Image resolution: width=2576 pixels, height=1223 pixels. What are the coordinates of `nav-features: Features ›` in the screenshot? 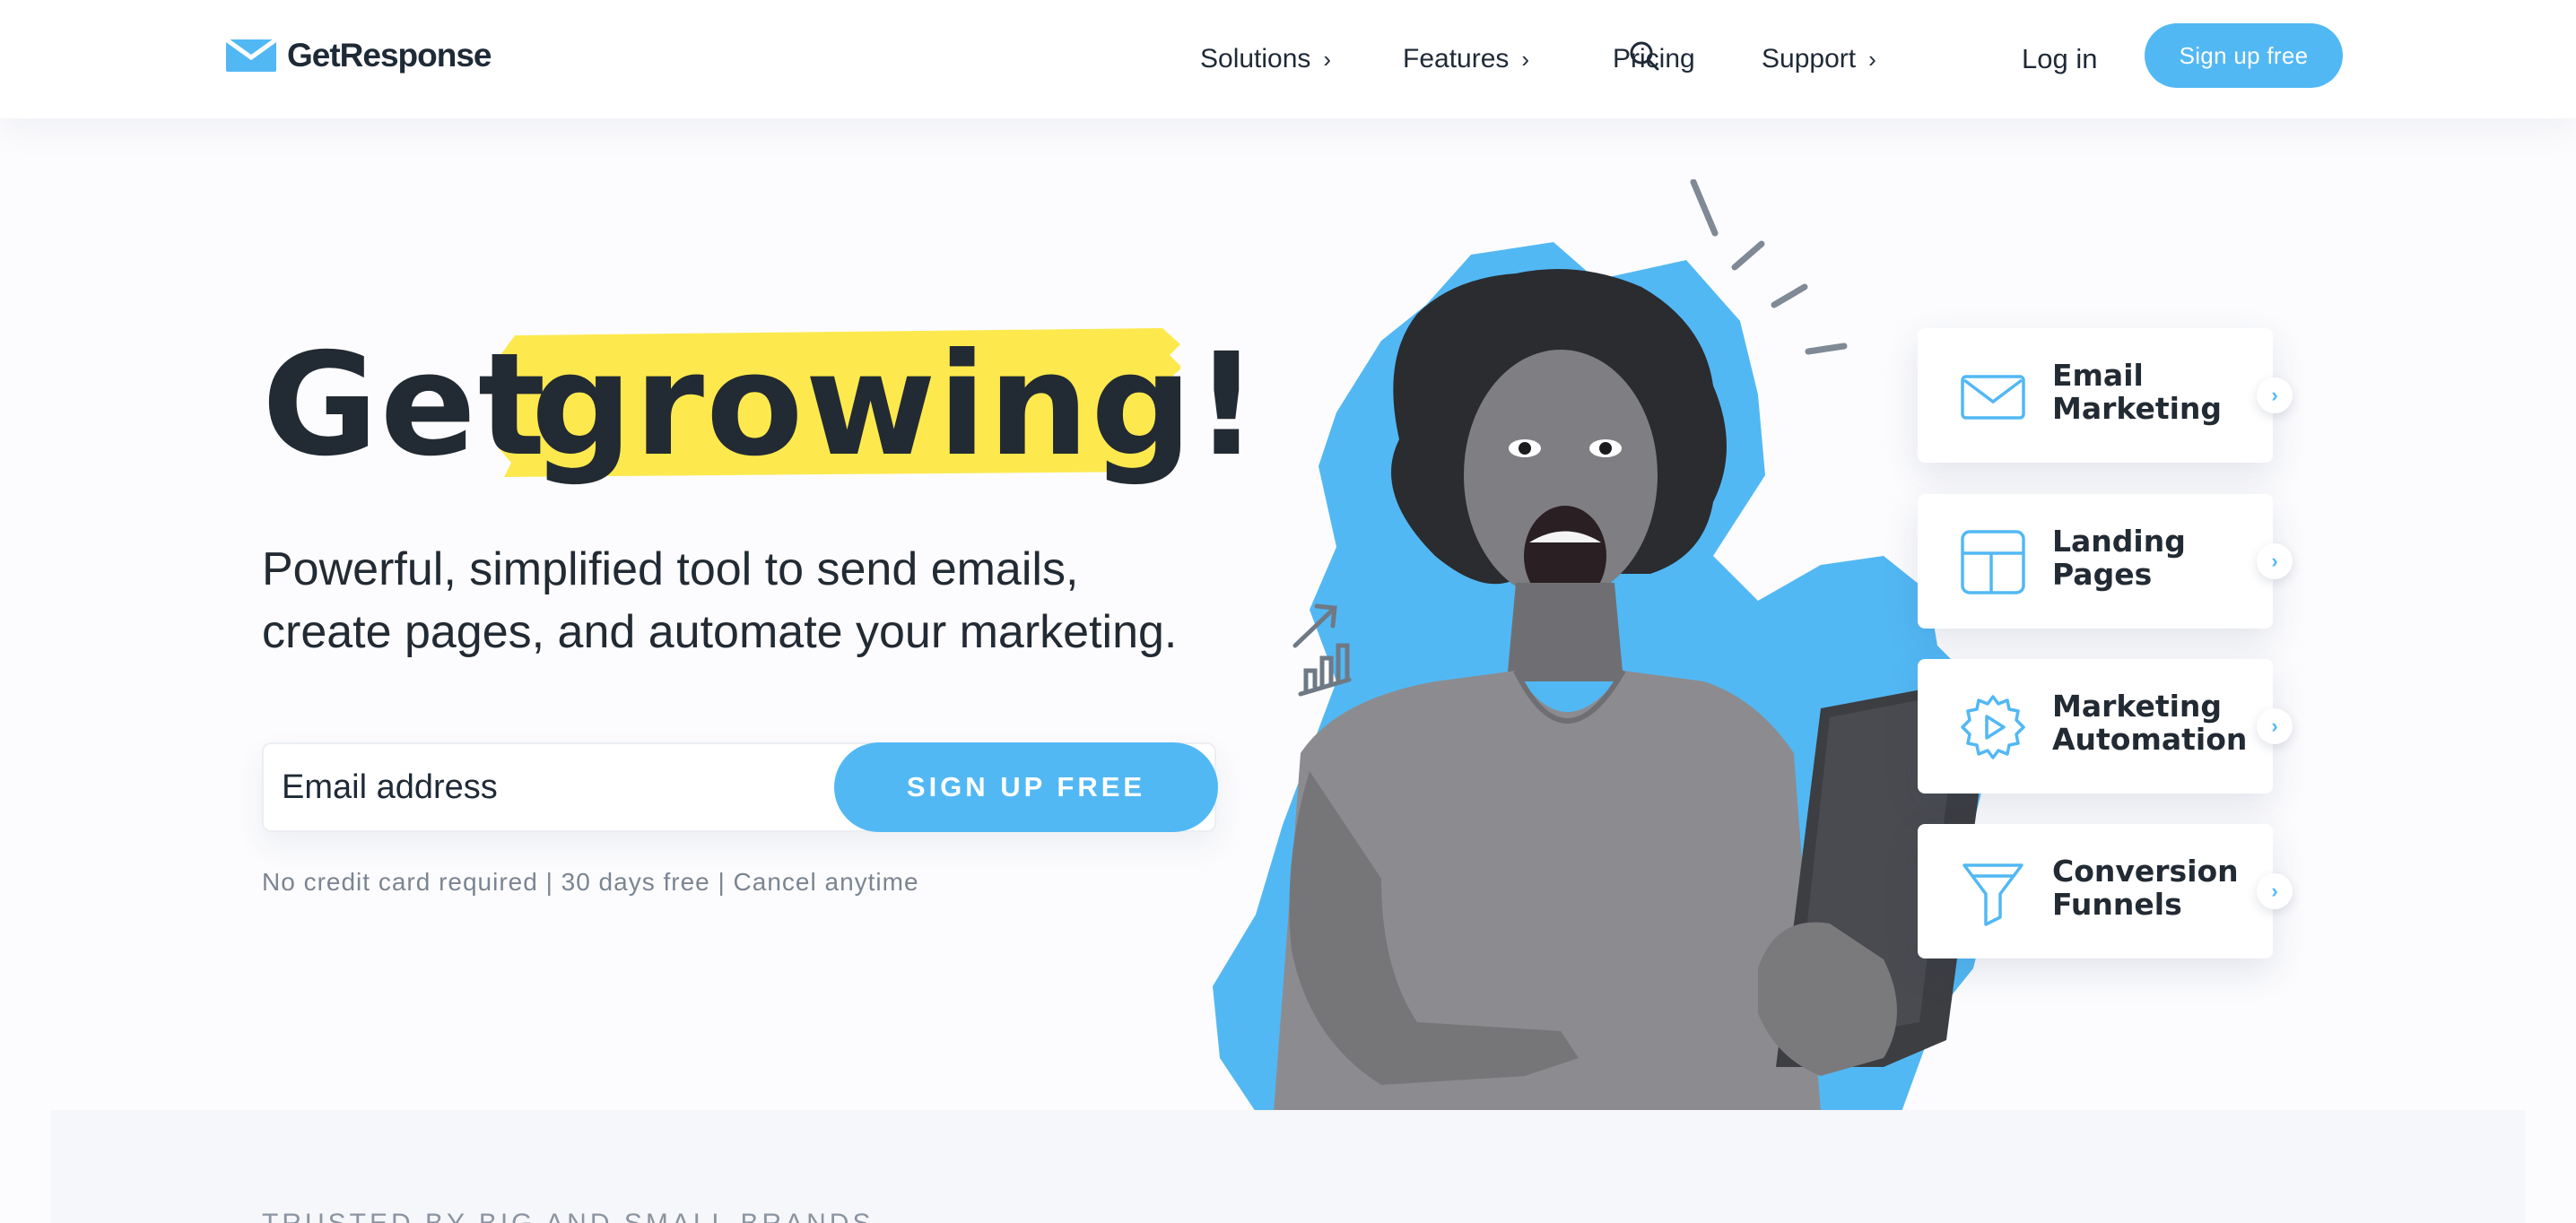 It's located at (1466, 59).